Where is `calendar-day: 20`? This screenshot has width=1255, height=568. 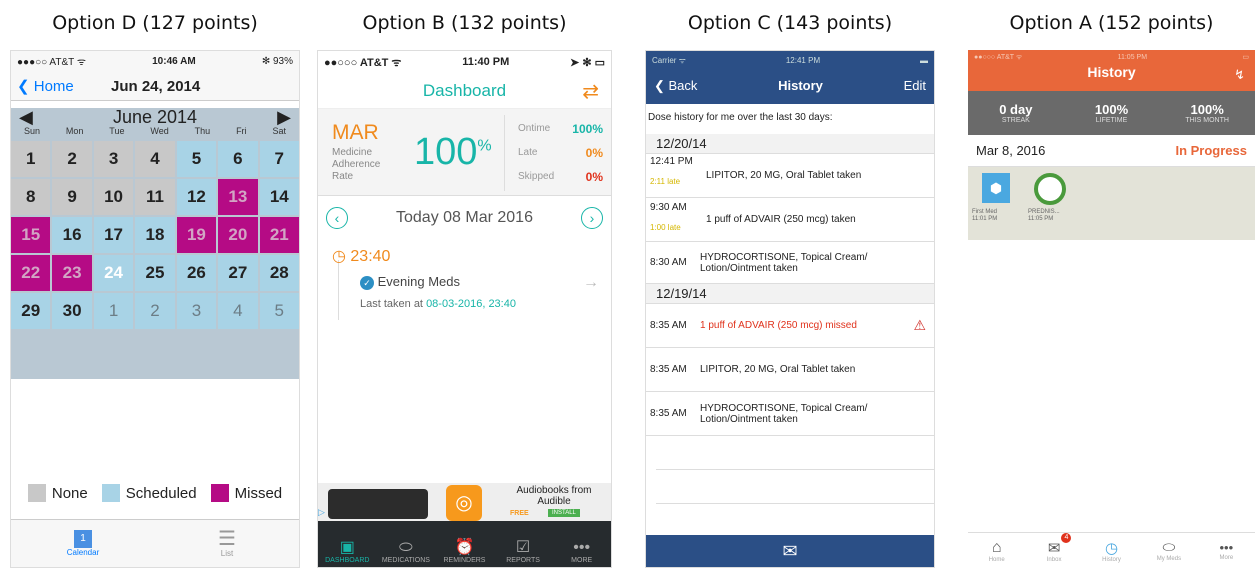
calendar-day: 20 is located at coordinates (238, 235).